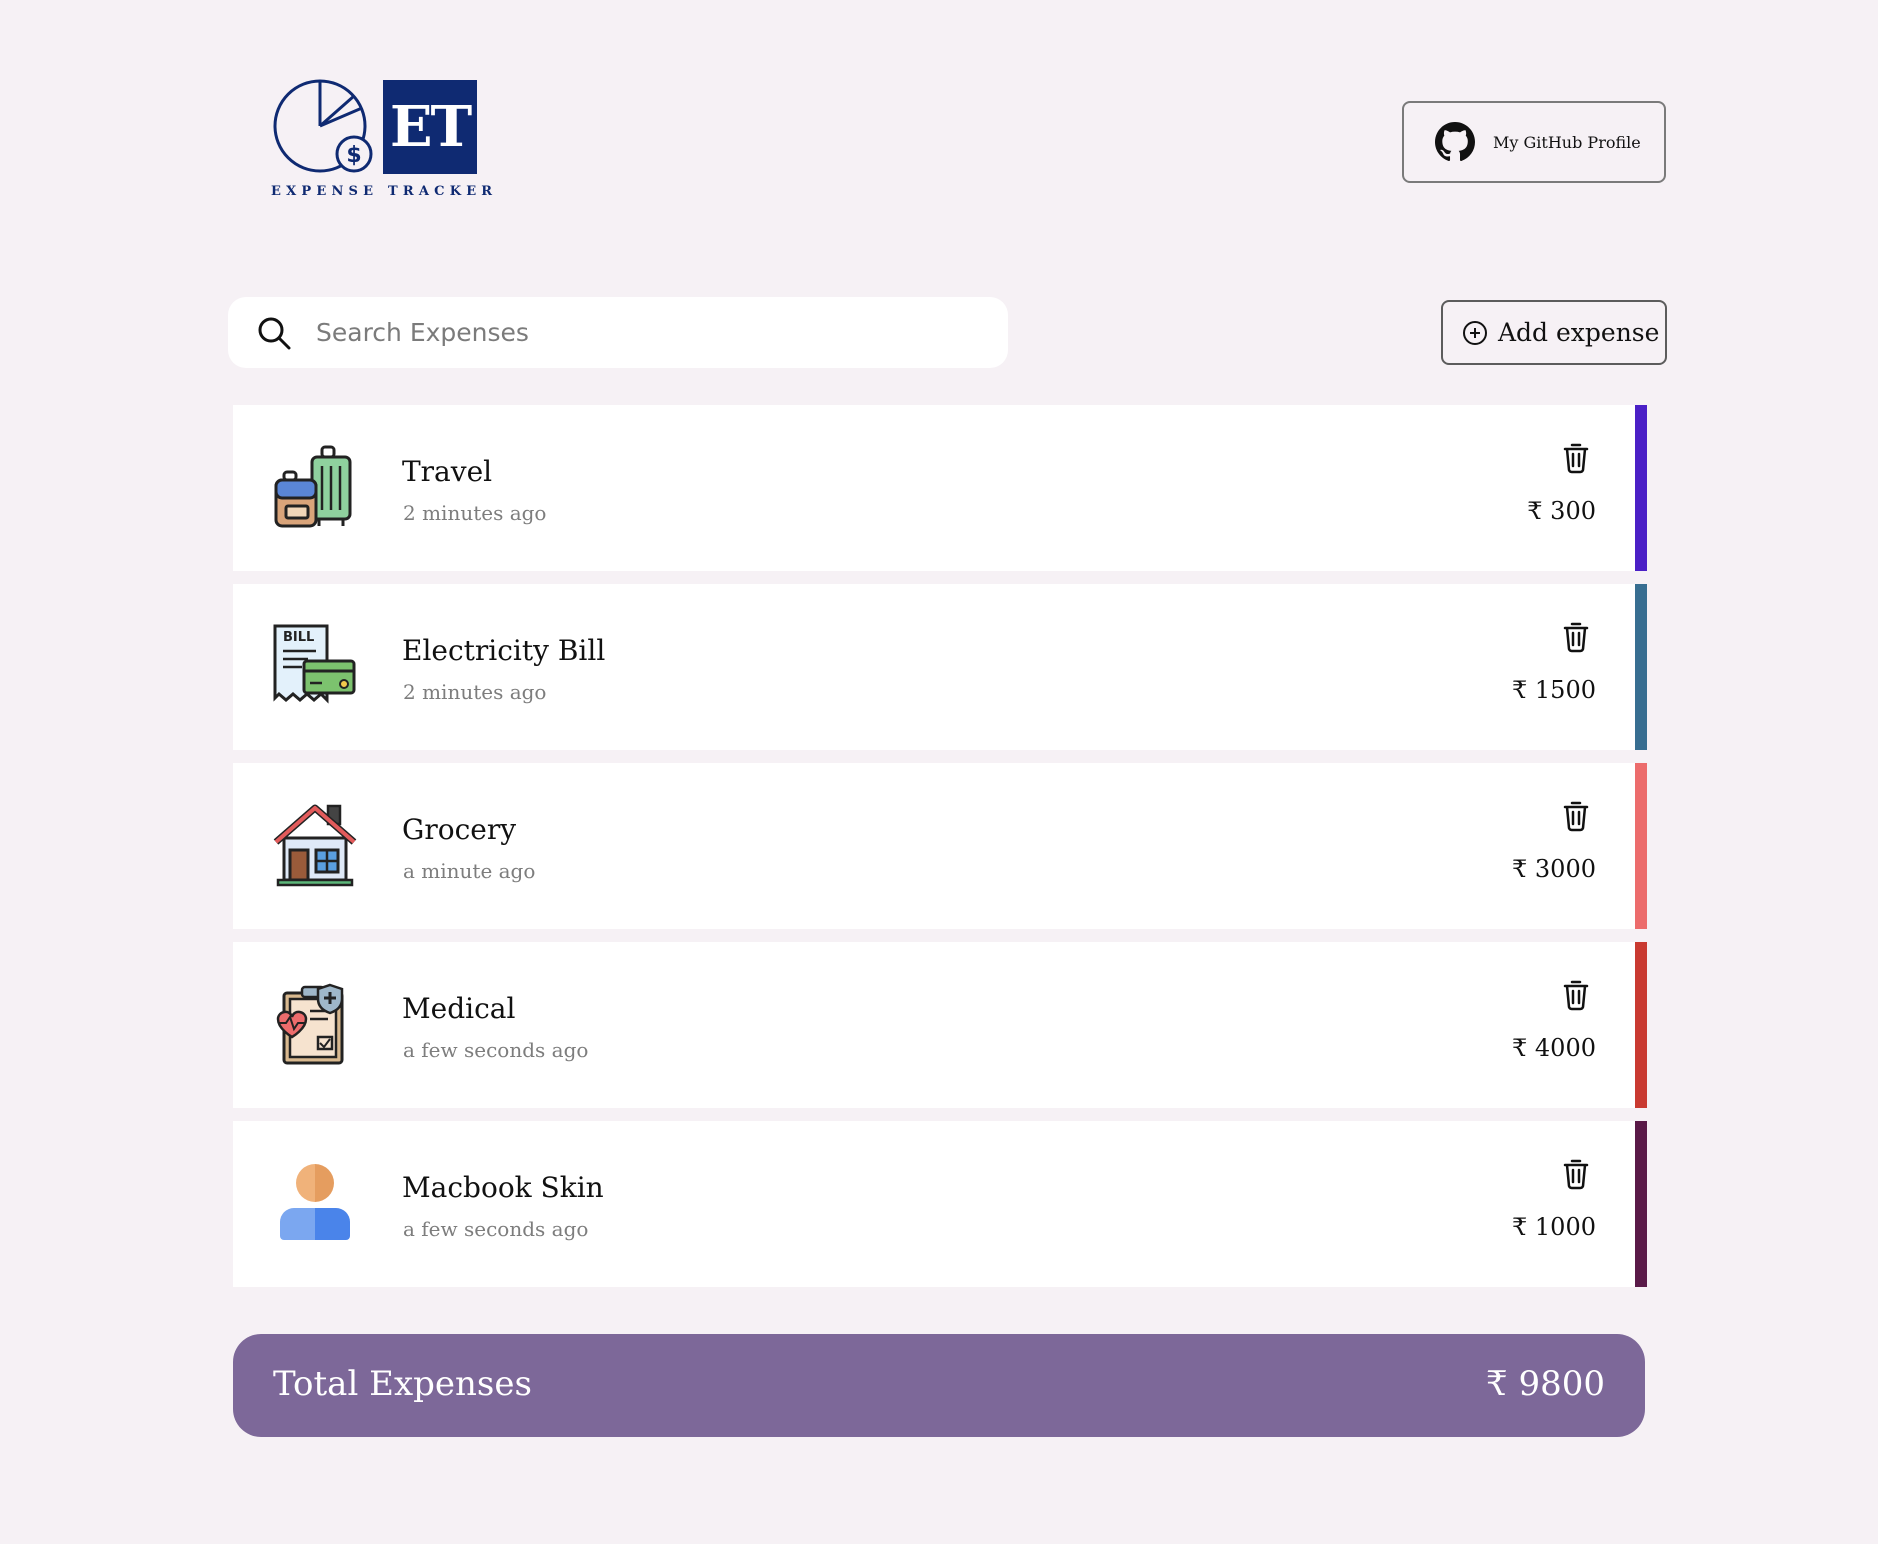 The image size is (1878, 1544). I want to click on github-button-label: My GitHub Profile, so click(1567, 142).